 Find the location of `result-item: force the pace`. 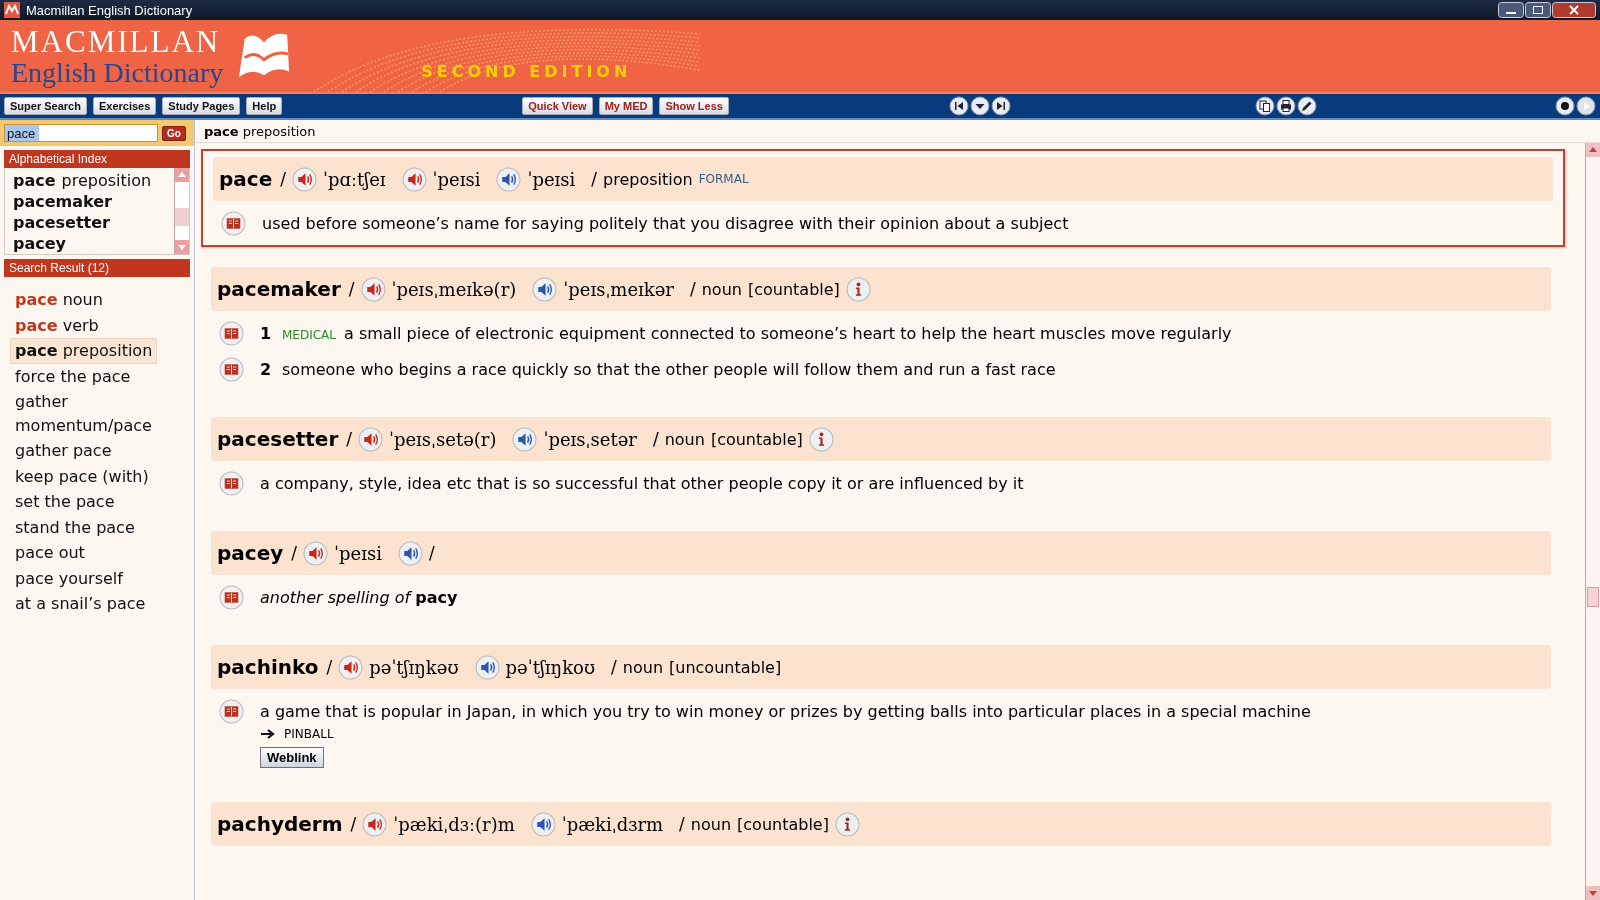

result-item: force the pace is located at coordinates (73, 376).